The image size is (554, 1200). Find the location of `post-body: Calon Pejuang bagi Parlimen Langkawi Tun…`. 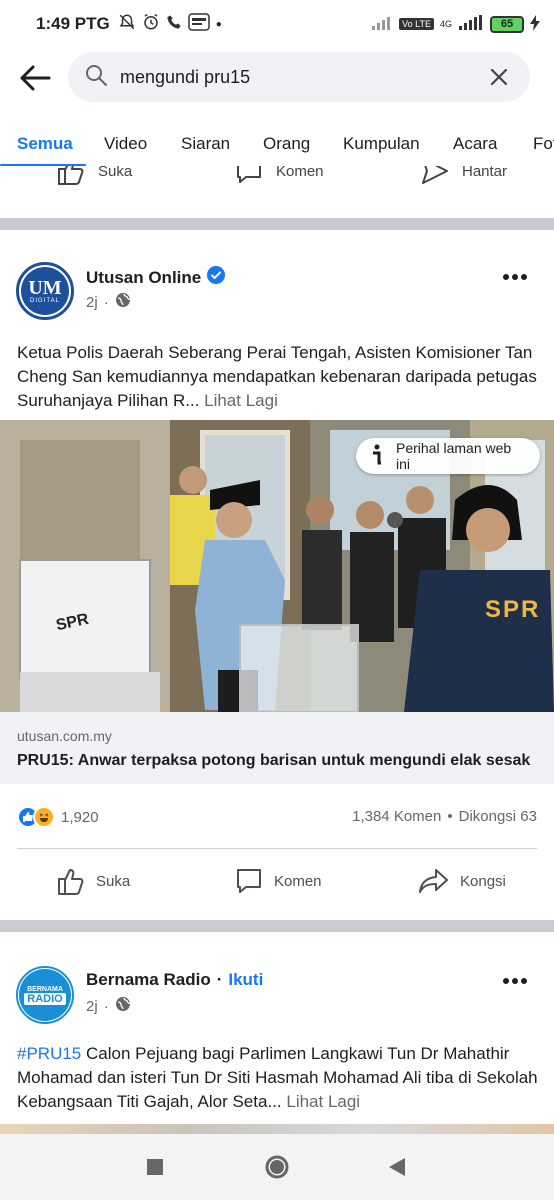

post-body: Calon Pejuang bagi Parlimen Langkawi Tun… is located at coordinates (277, 1077).